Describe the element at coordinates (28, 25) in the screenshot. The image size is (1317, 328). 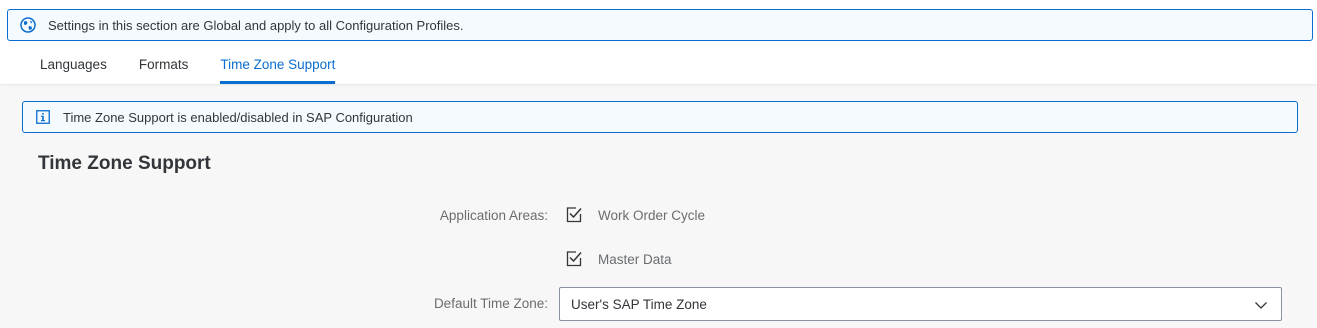
I see `globe-icon` at that location.